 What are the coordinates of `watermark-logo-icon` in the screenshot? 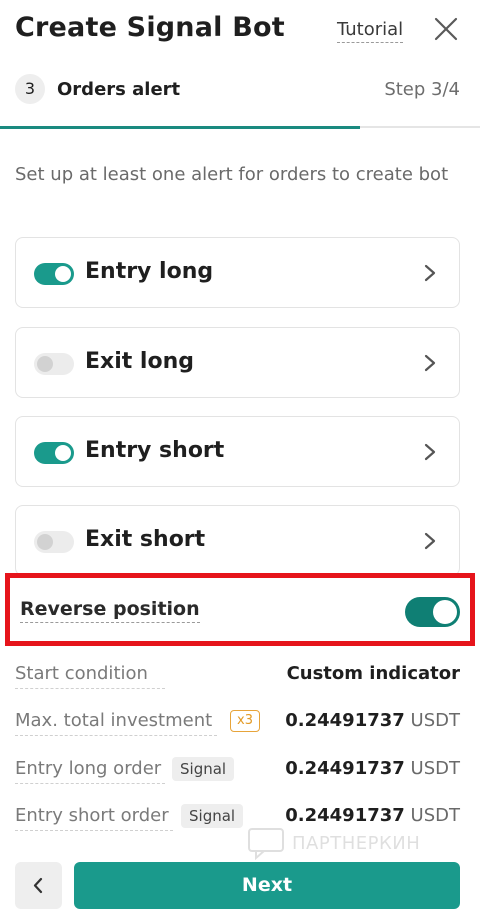 It's located at (266, 844).